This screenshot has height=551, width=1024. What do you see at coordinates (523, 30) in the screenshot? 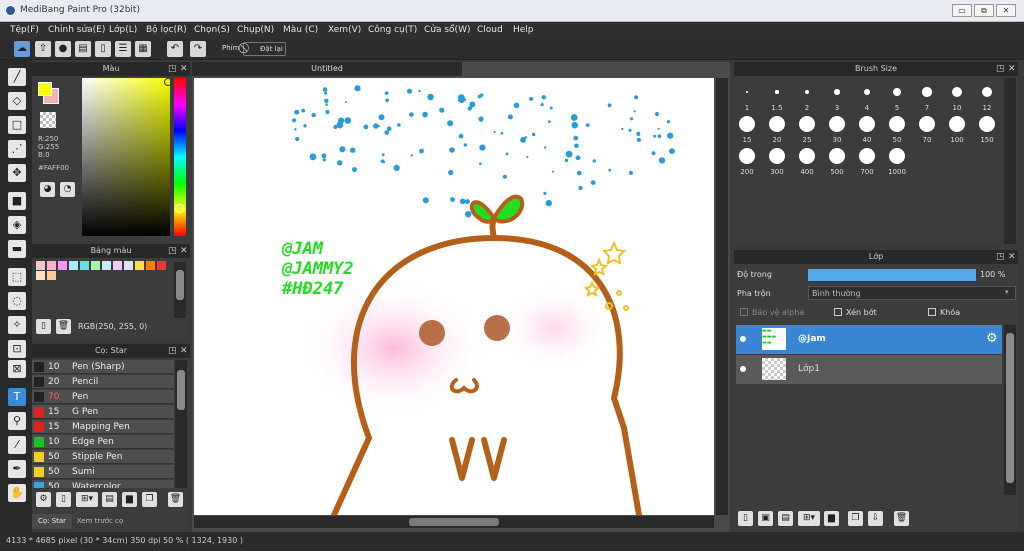
I see `menu-help: Help` at bounding box center [523, 30].